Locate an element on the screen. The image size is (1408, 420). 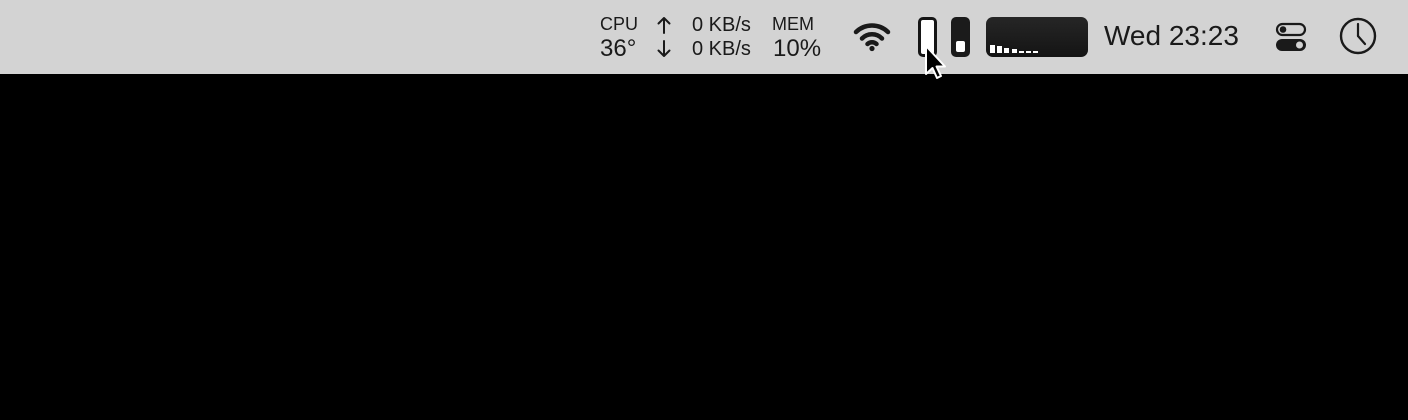
menu-clock: Wed 23:23 is located at coordinates (1171, 36).